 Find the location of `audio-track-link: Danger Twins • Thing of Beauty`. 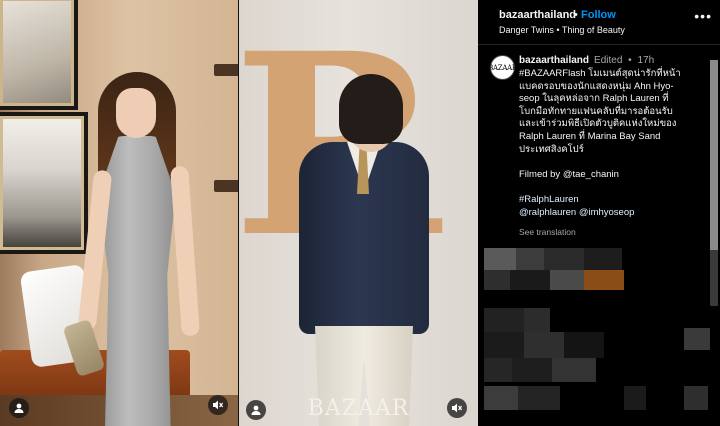

audio-track-link: Danger Twins • Thing of Beauty is located at coordinates (562, 30).